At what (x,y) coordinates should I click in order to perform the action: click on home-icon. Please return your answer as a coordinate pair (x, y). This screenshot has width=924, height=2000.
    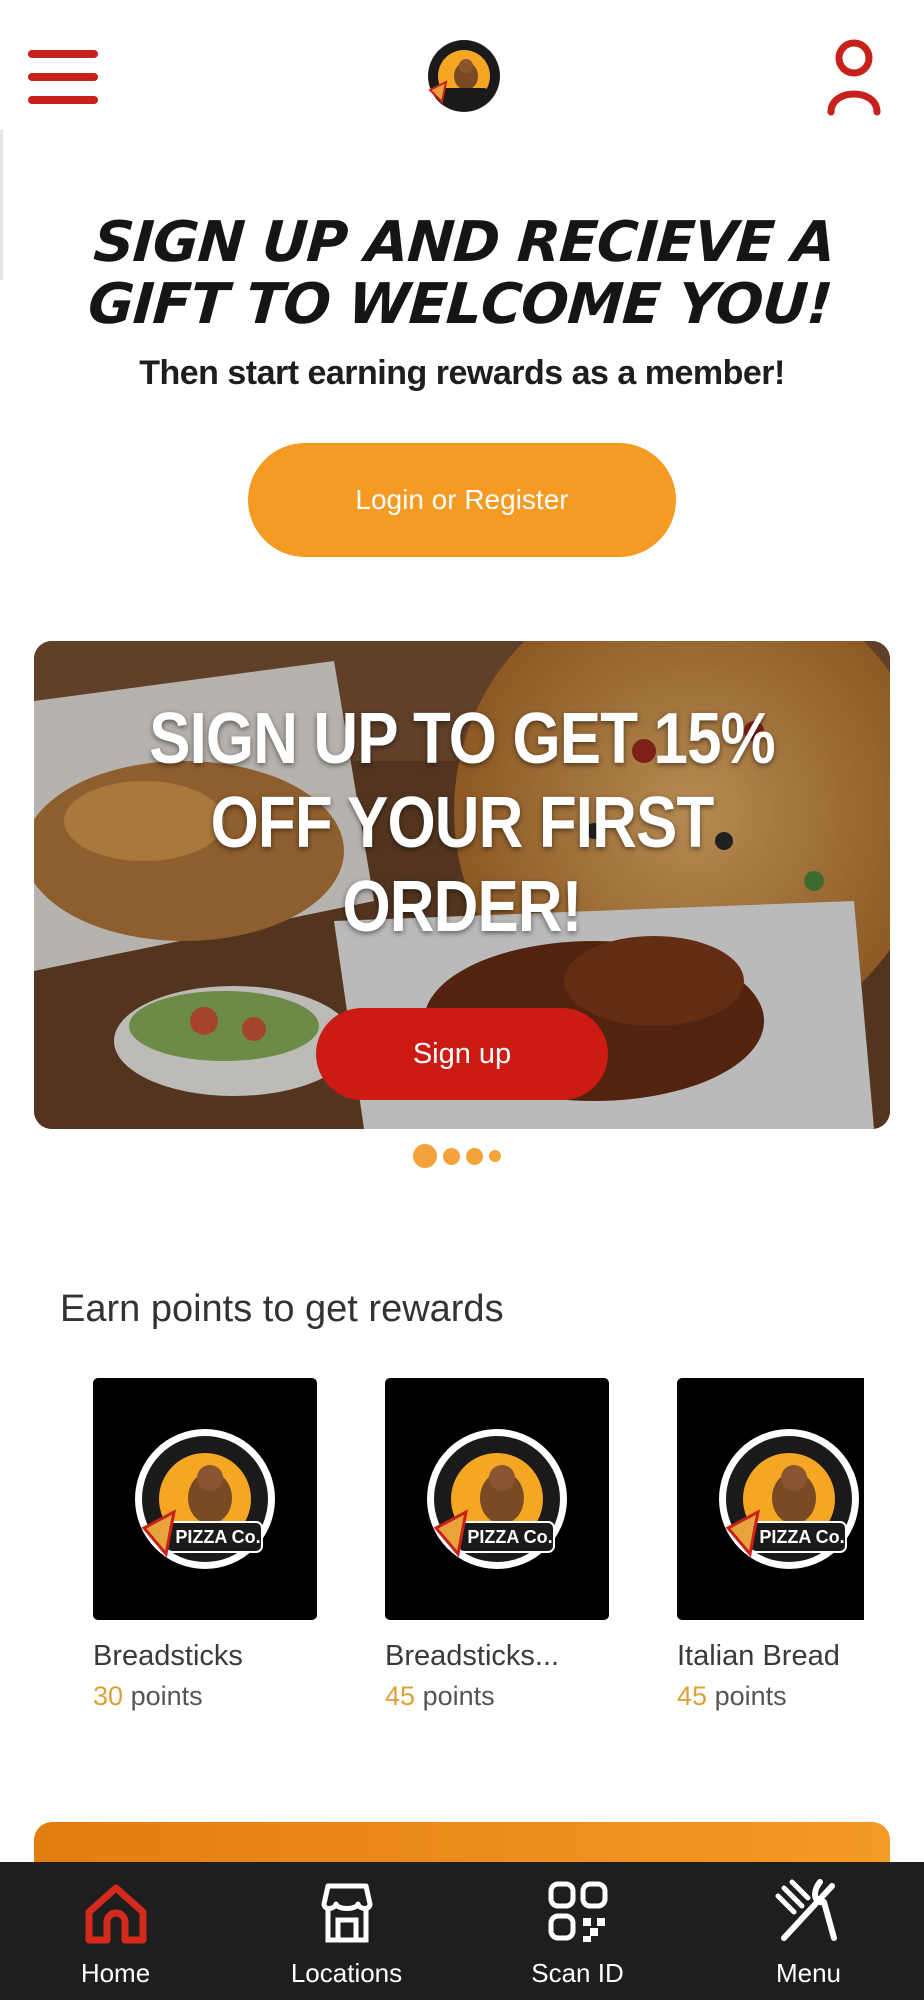
    Looking at the image, I should click on (115, 1914).